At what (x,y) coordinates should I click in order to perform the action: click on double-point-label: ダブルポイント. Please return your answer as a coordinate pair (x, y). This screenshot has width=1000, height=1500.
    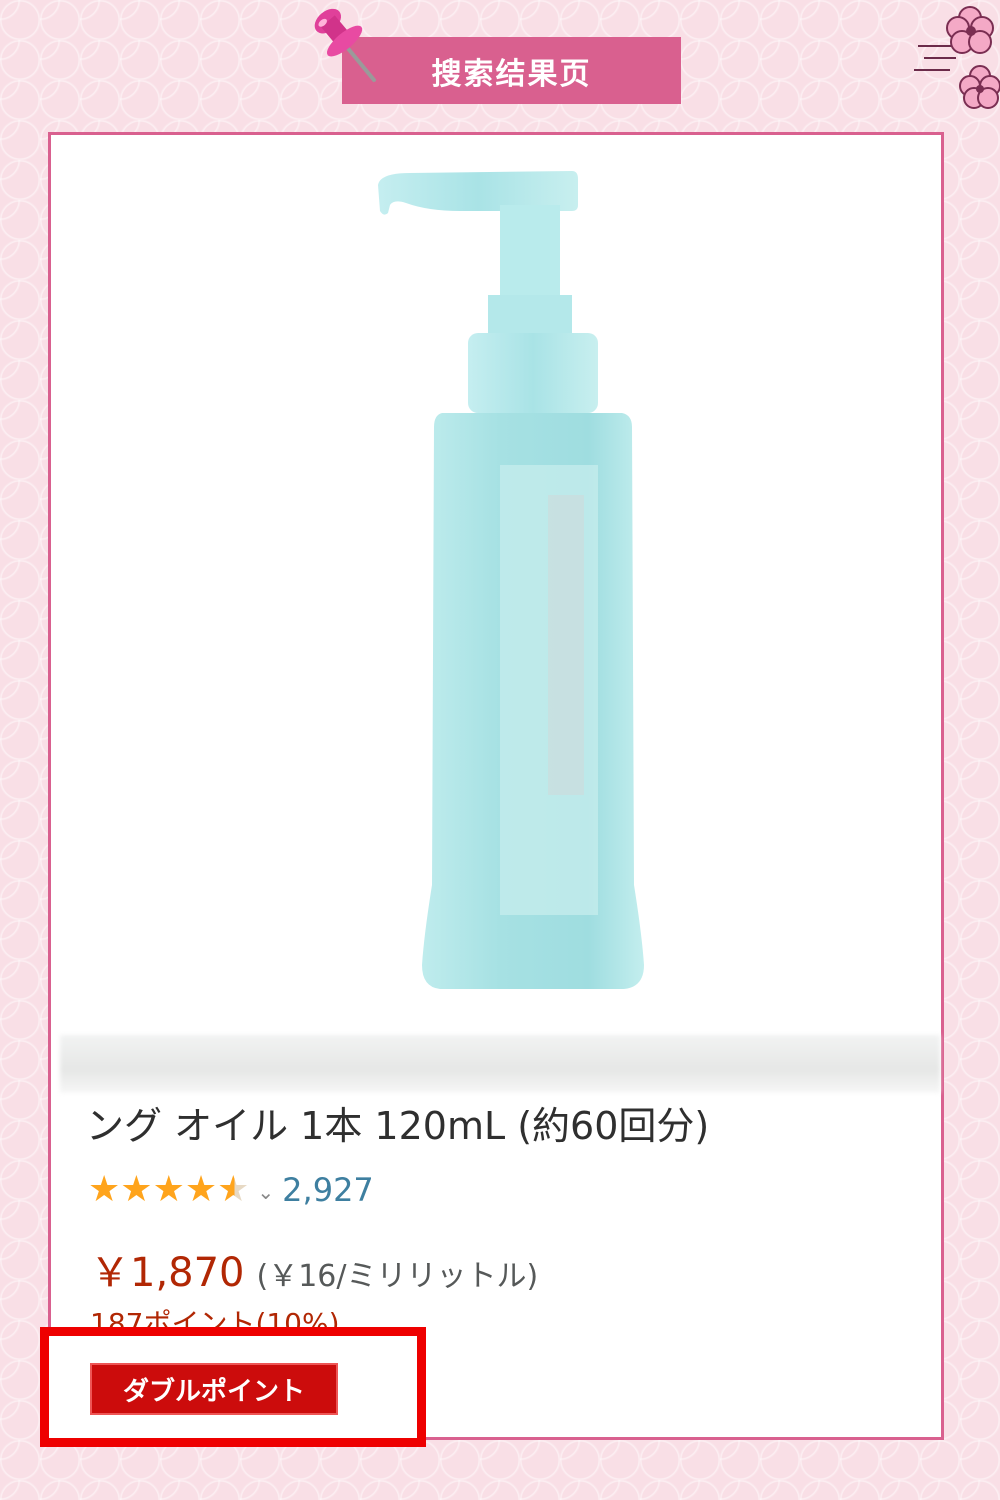
    Looking at the image, I should click on (213, 1391).